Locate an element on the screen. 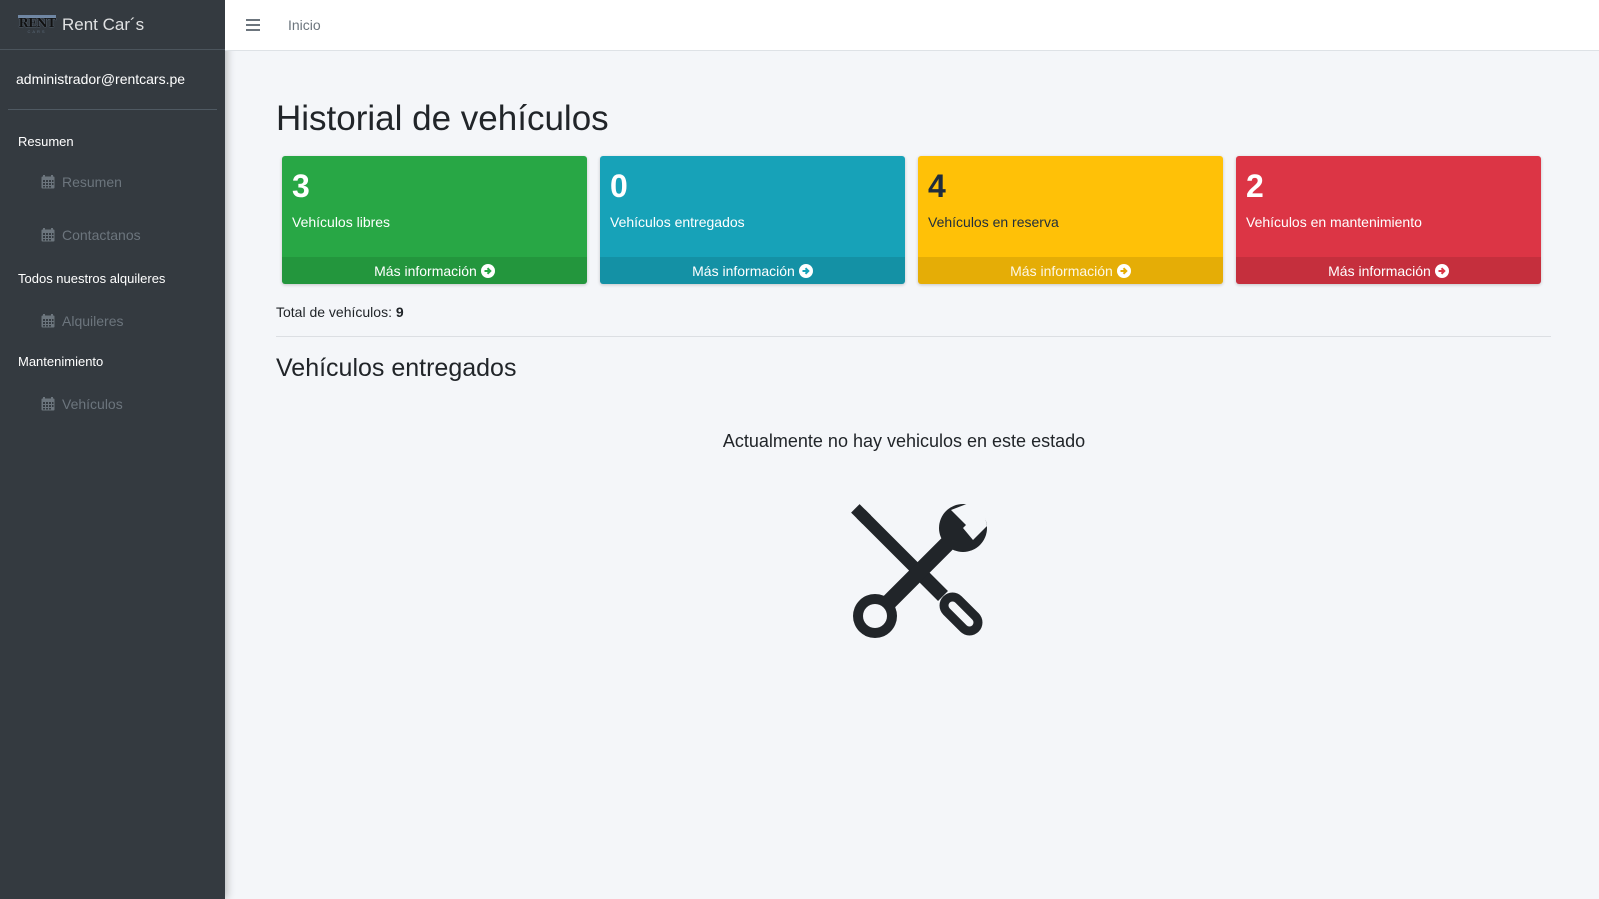 This screenshot has width=1599, height=899. user-panel: administrador@rentcars.pe is located at coordinates (112, 80).